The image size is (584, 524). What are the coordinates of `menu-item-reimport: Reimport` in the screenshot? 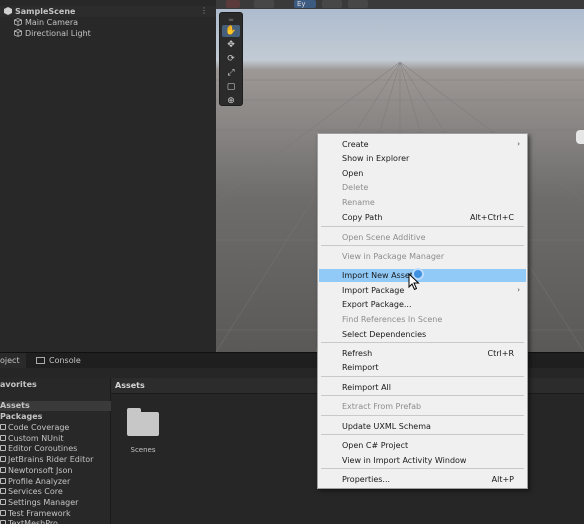 It's located at (422, 367).